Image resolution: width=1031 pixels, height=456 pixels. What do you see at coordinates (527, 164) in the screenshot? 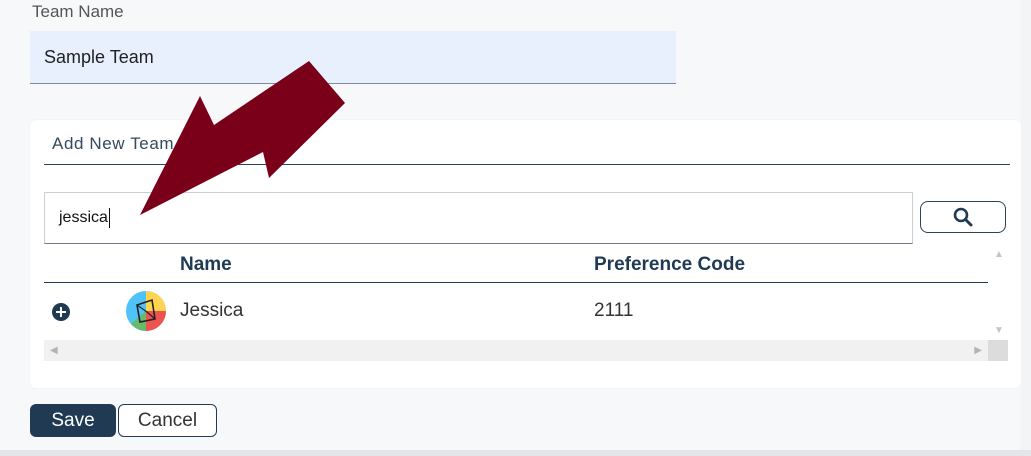
I see `divider` at bounding box center [527, 164].